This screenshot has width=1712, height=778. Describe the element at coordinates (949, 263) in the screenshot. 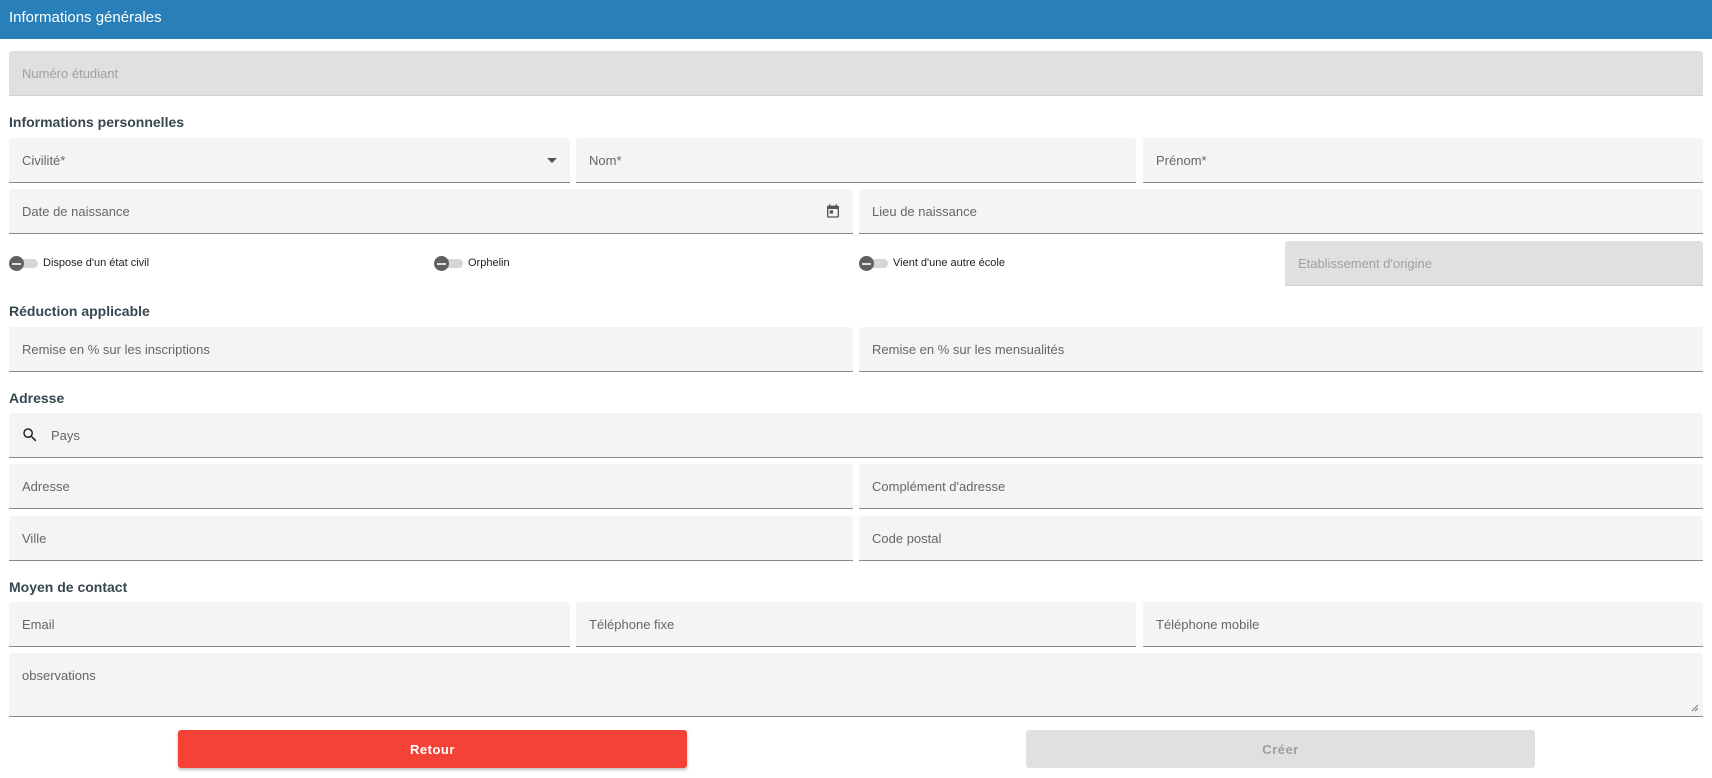

I see `toggle-other-school-label: Vient d'une autre école` at that location.